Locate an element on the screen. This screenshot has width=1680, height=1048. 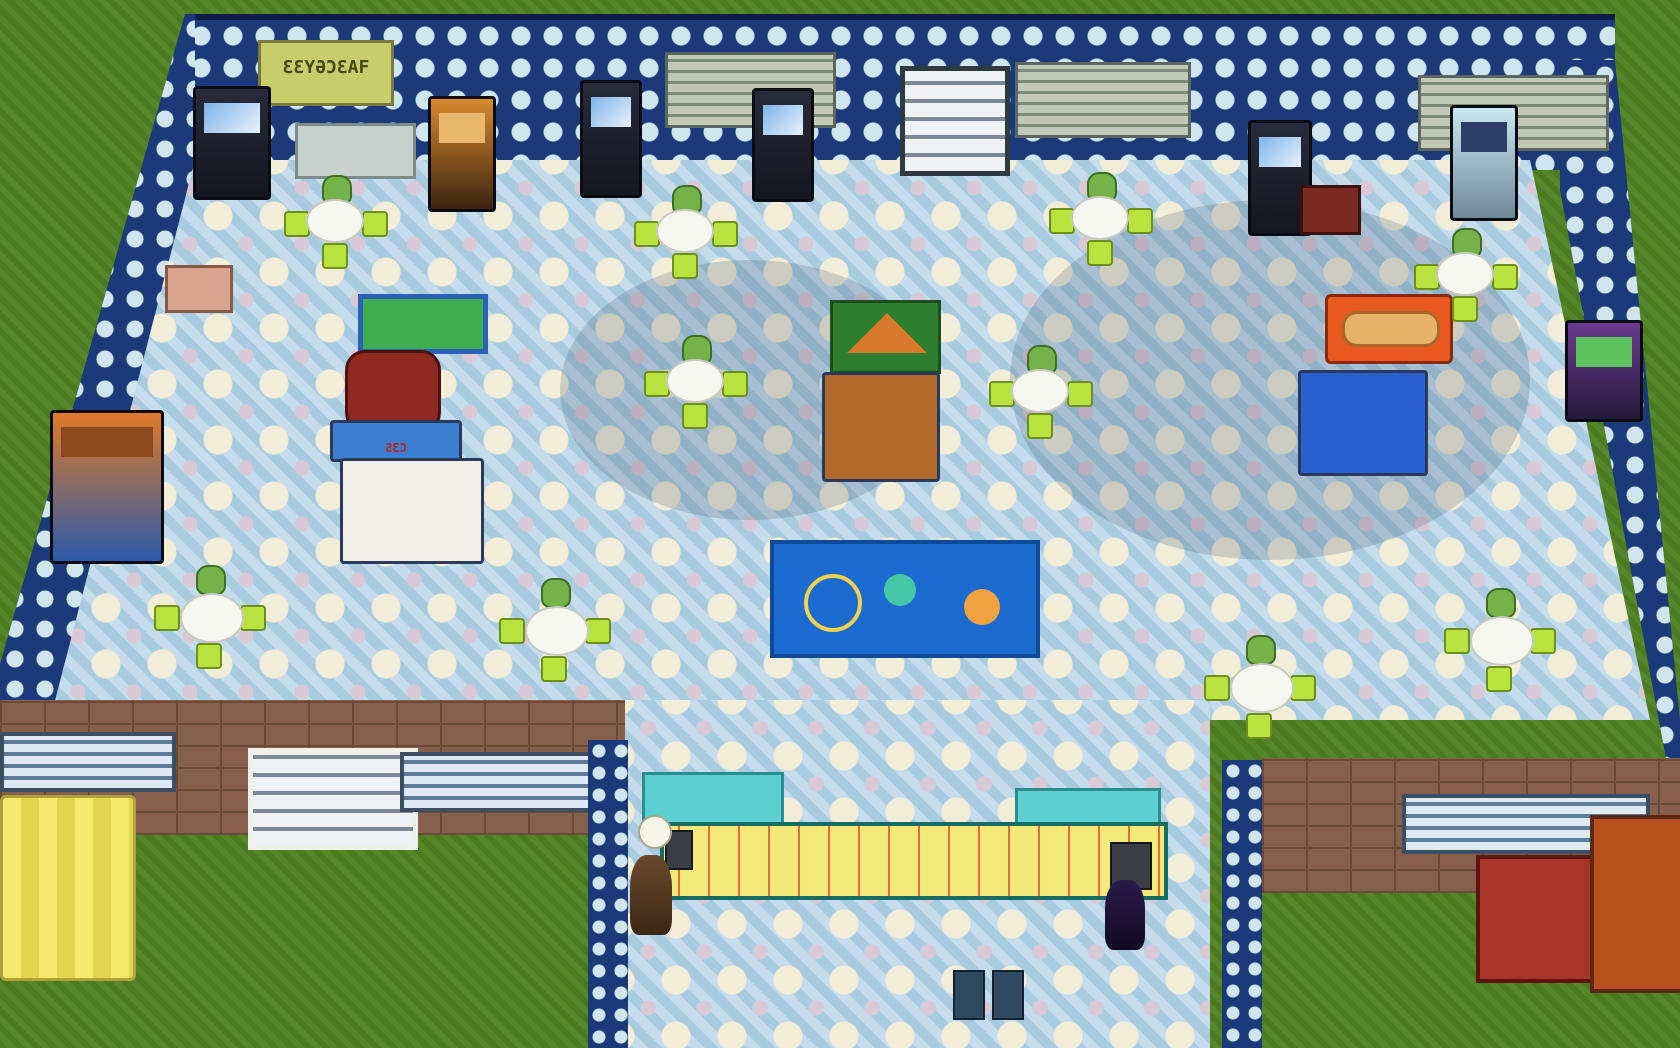
red-booth is located at coordinates (1540, 919).